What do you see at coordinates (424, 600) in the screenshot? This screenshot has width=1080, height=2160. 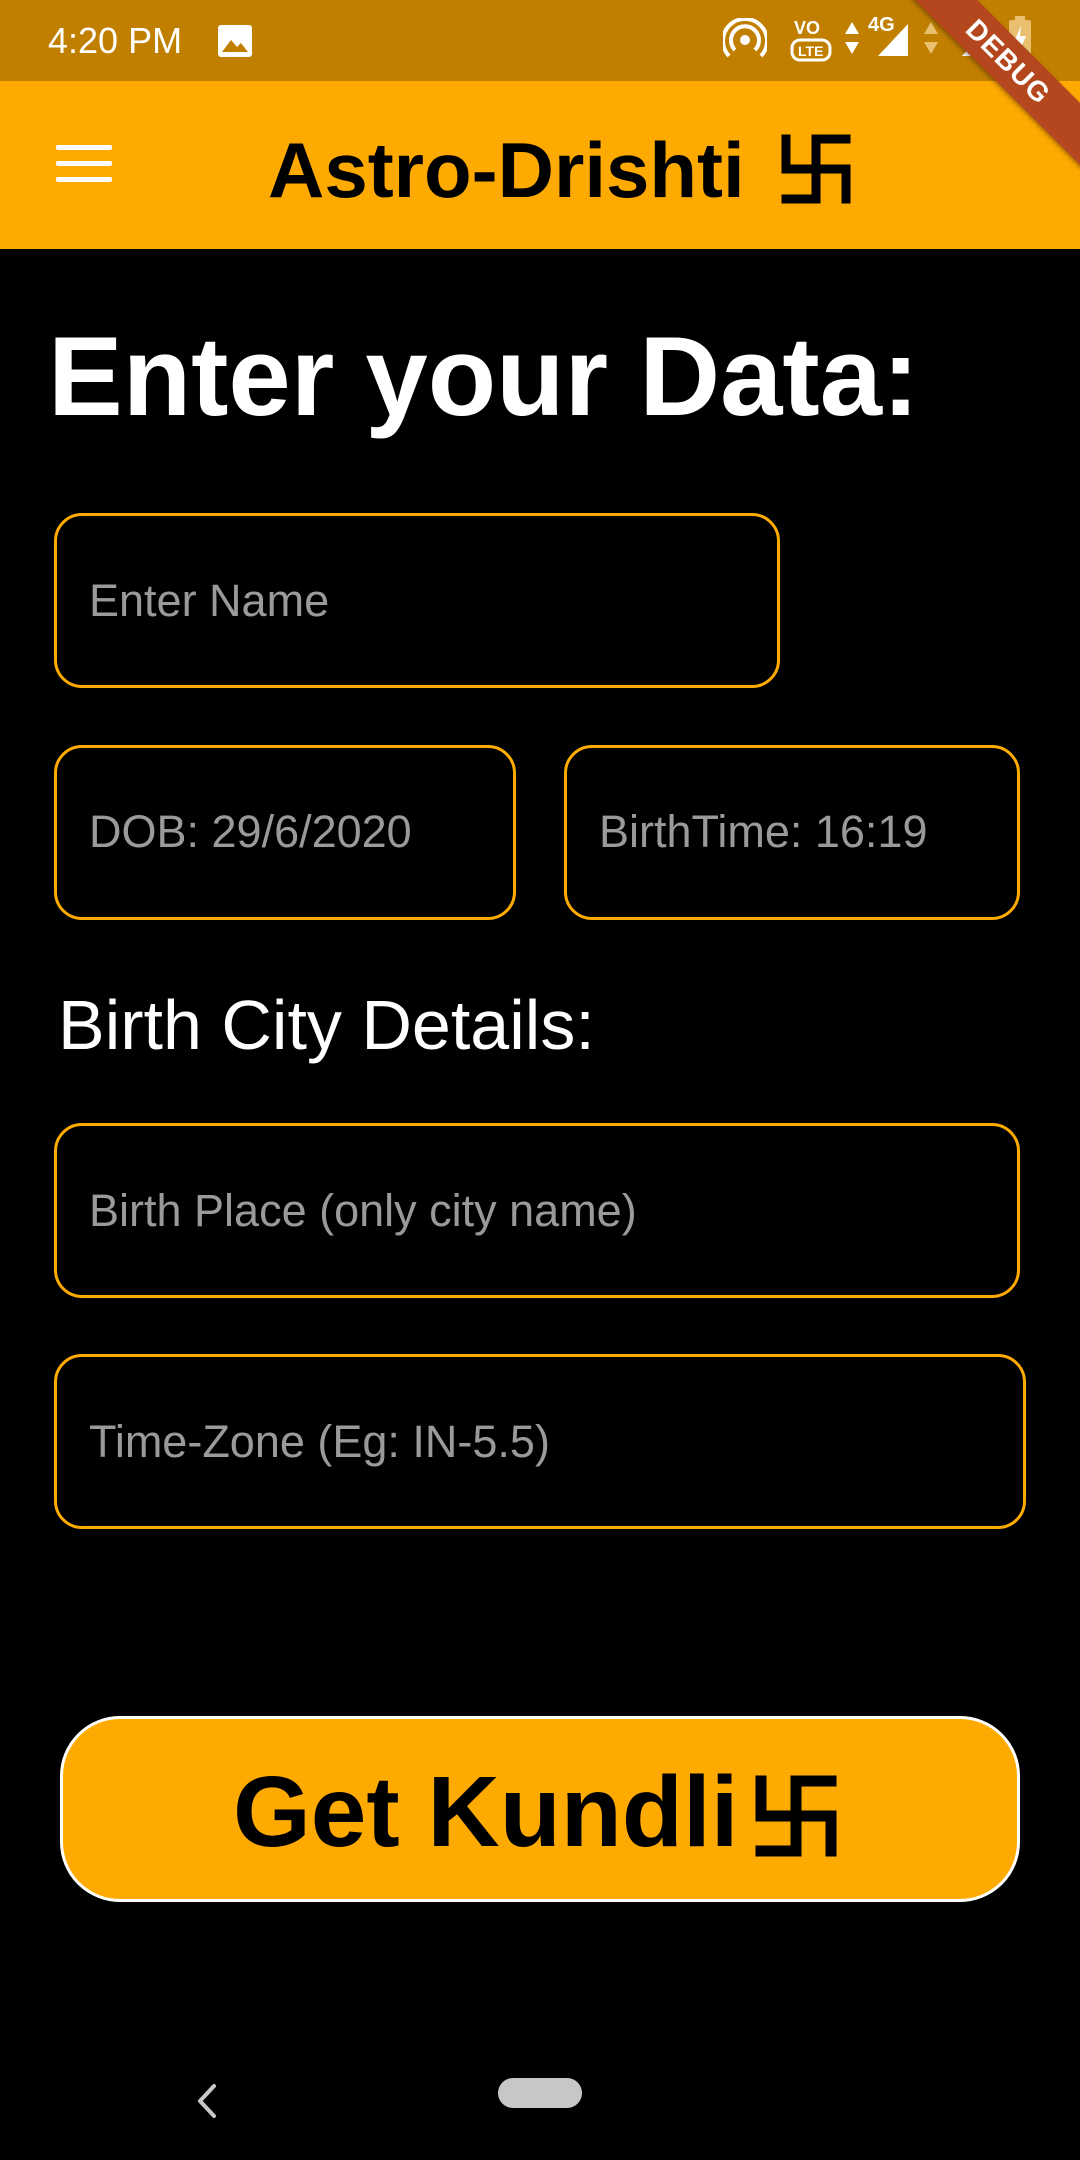 I see `name-input` at bounding box center [424, 600].